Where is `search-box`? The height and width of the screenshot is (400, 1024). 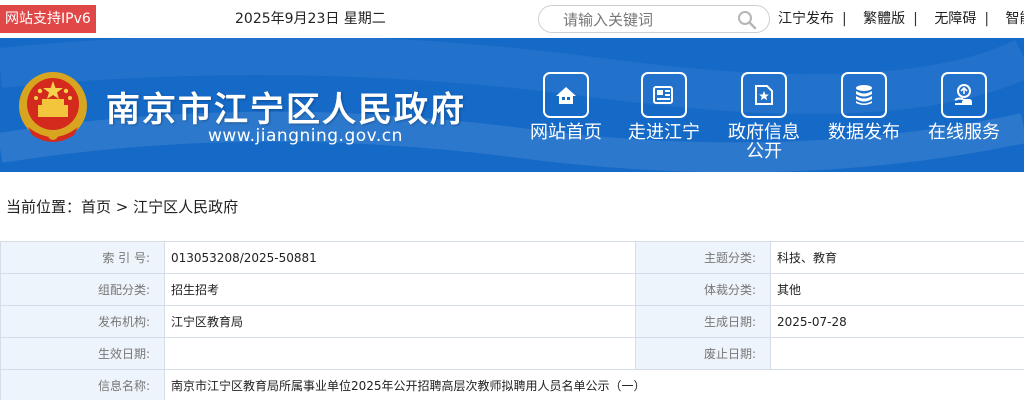 search-box is located at coordinates (654, 19).